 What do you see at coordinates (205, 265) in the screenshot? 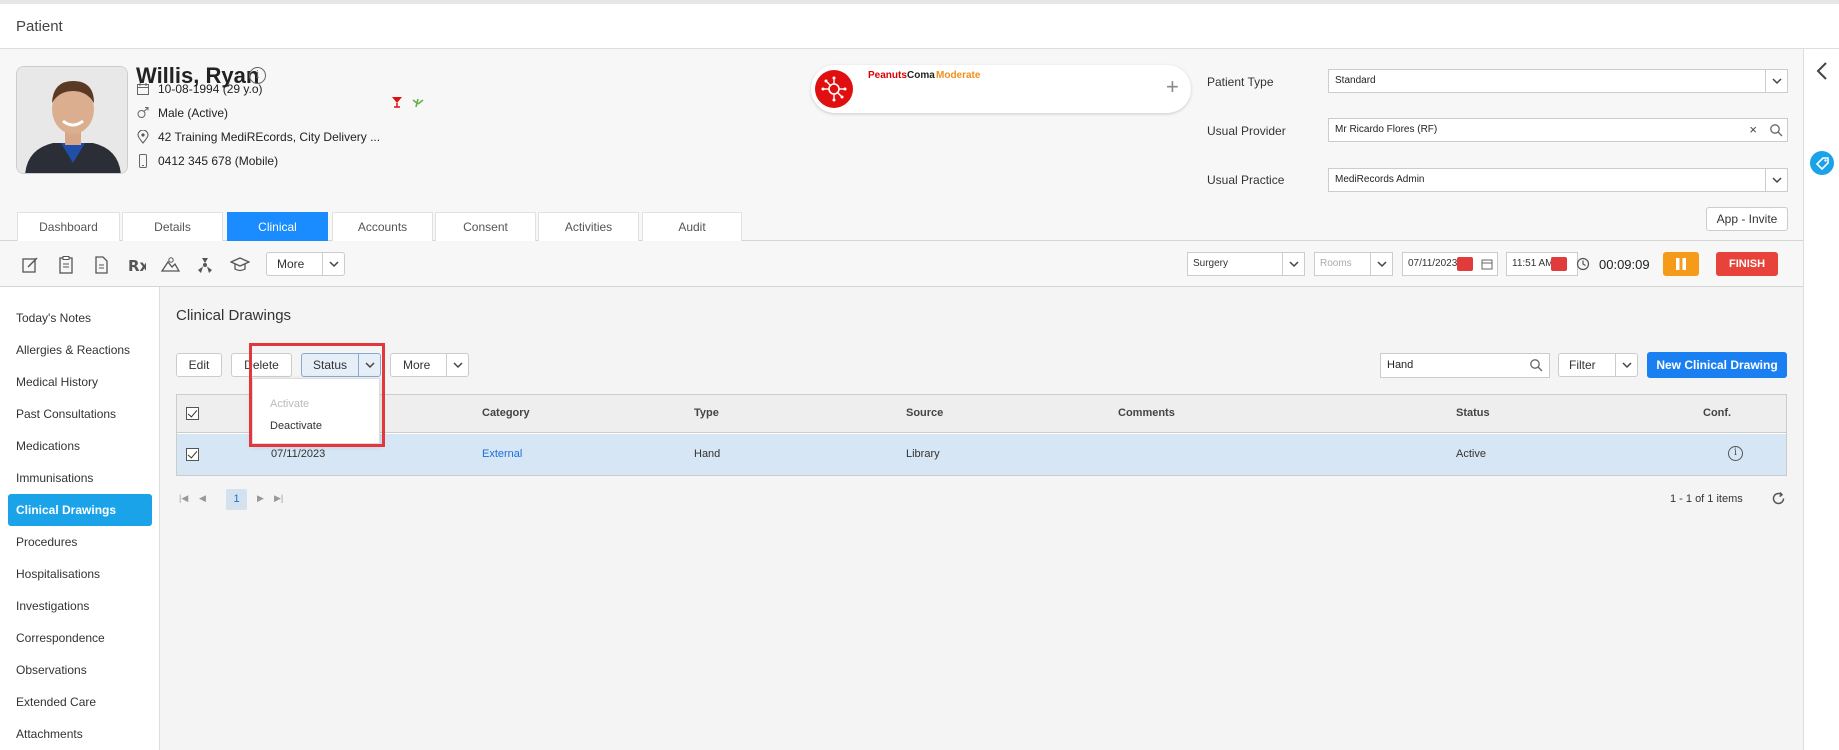
I see `radiology-icon` at bounding box center [205, 265].